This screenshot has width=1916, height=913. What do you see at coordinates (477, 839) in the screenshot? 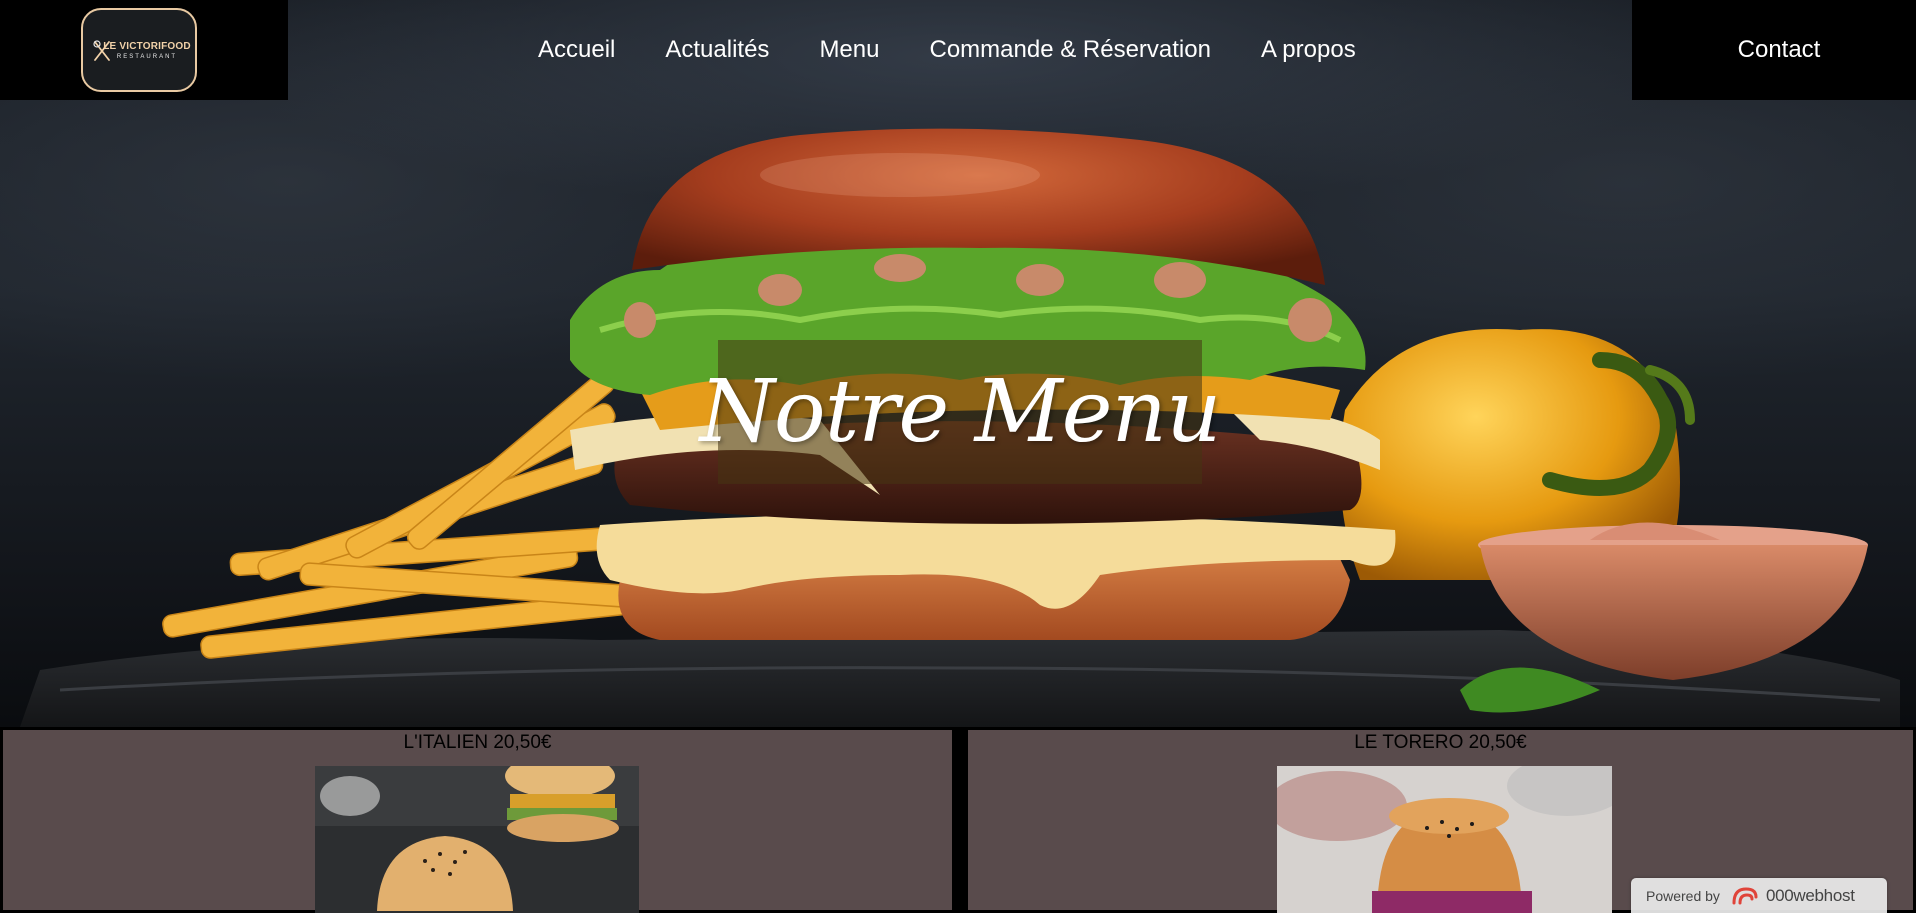
I see `menu-card-image-italien` at bounding box center [477, 839].